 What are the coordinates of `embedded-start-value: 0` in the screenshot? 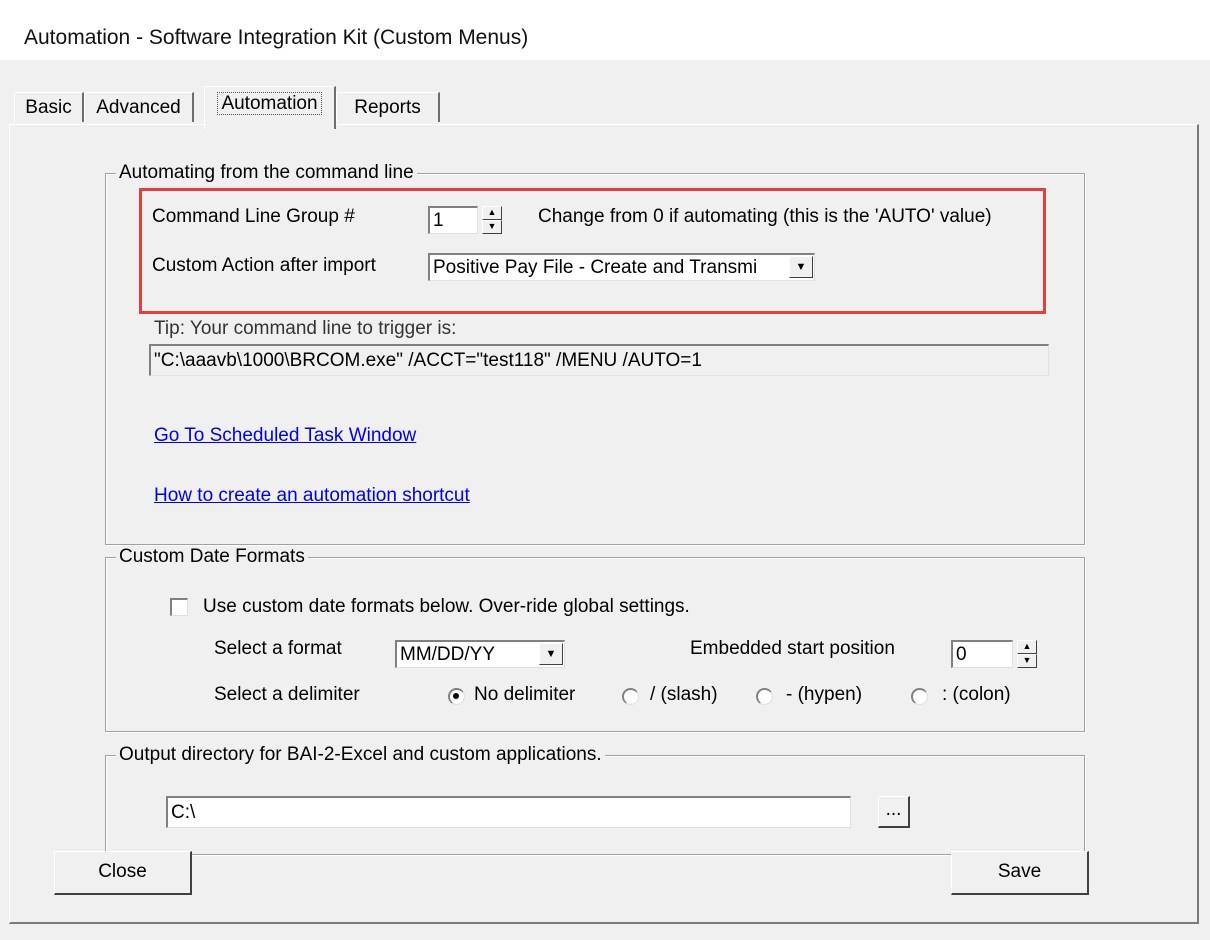 It's located at (961, 654).